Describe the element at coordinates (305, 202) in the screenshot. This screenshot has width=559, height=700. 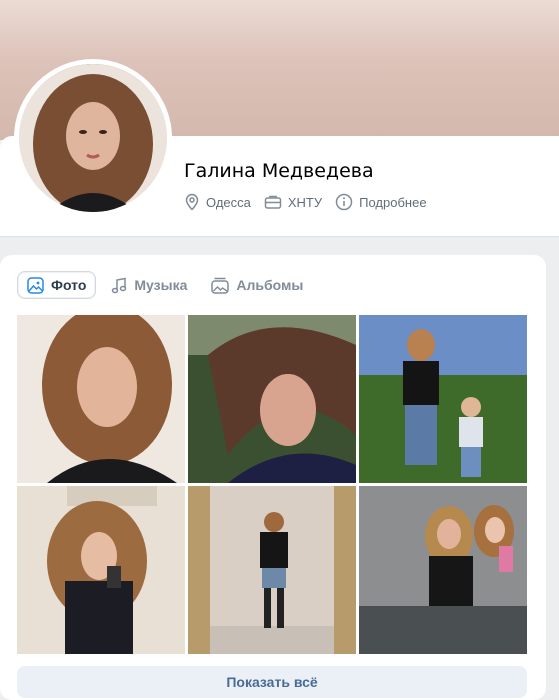
I see `university-label: ХНТУ` at that location.